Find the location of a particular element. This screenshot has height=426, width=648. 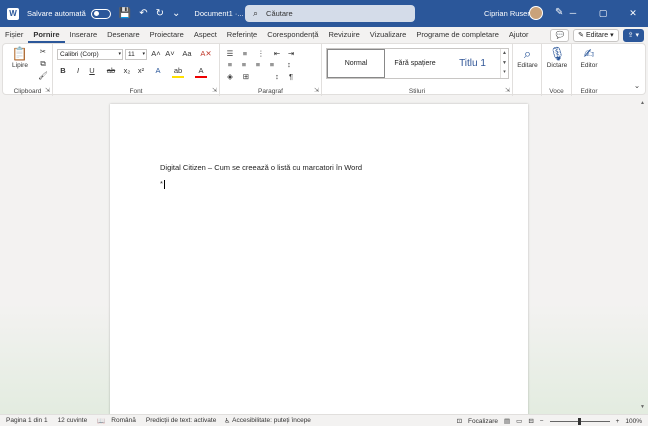

styles-group-label: Stiluri is located at coordinates (417, 91).